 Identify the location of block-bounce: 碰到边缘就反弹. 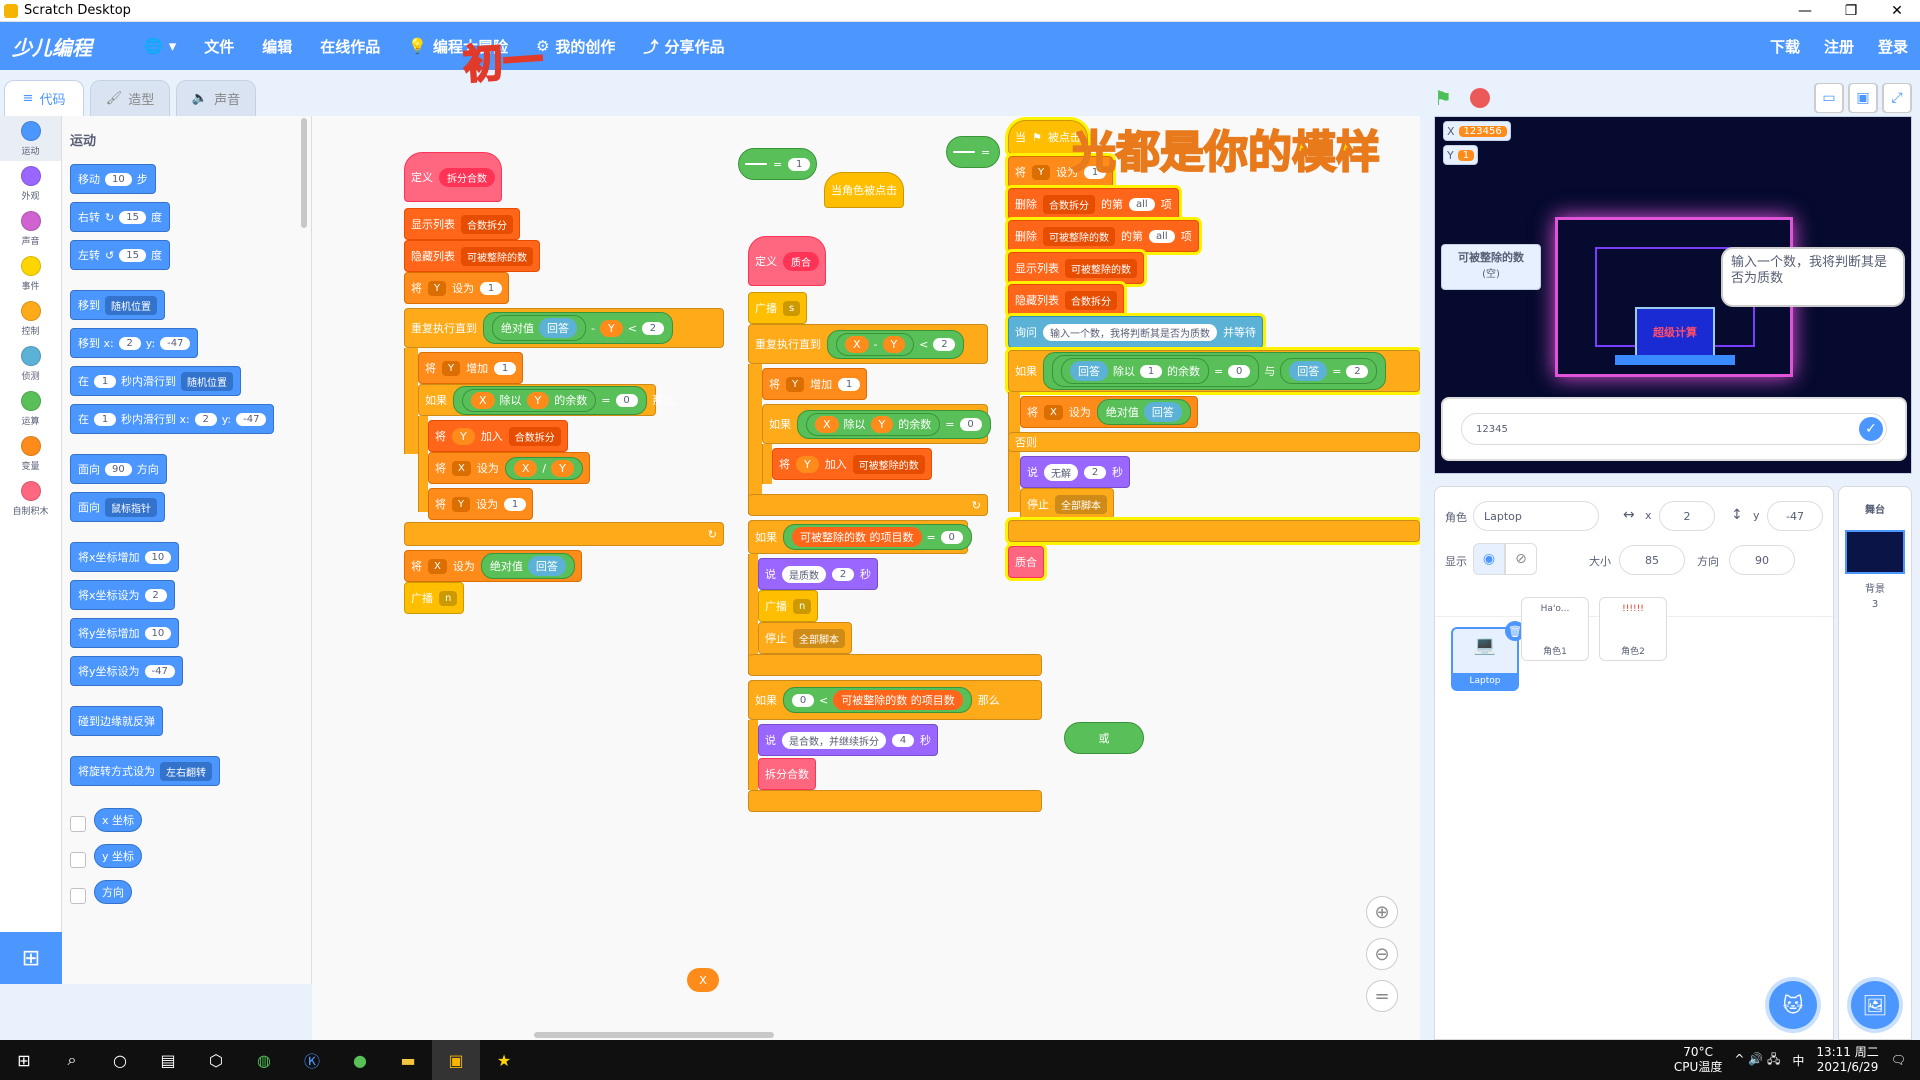
(116, 721).